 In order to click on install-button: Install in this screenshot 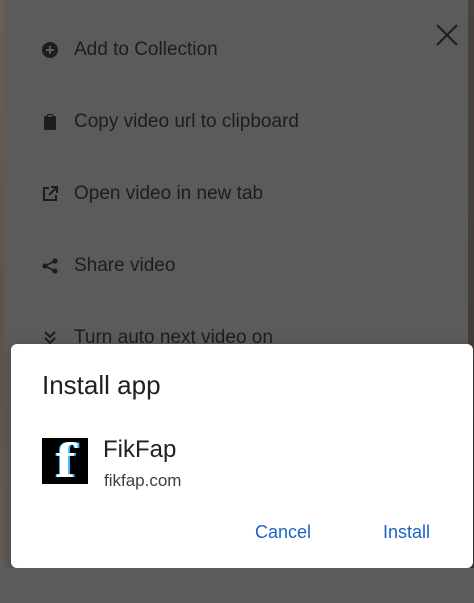, I will do `click(406, 532)`.